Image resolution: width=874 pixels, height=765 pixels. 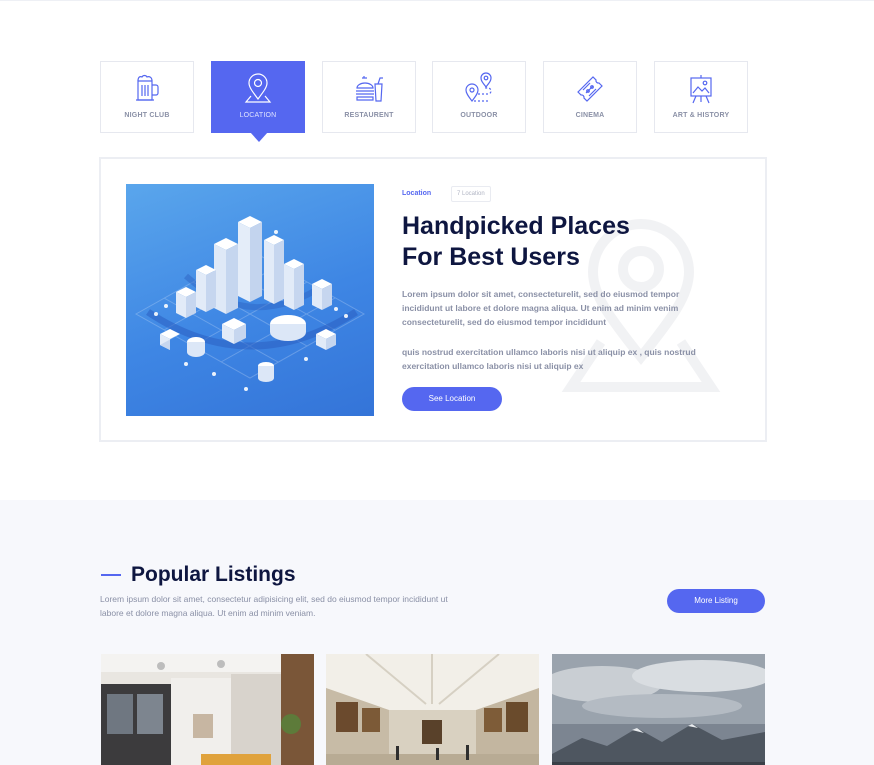 What do you see at coordinates (432, 709) in the screenshot?
I see `art-gallery-photo` at bounding box center [432, 709].